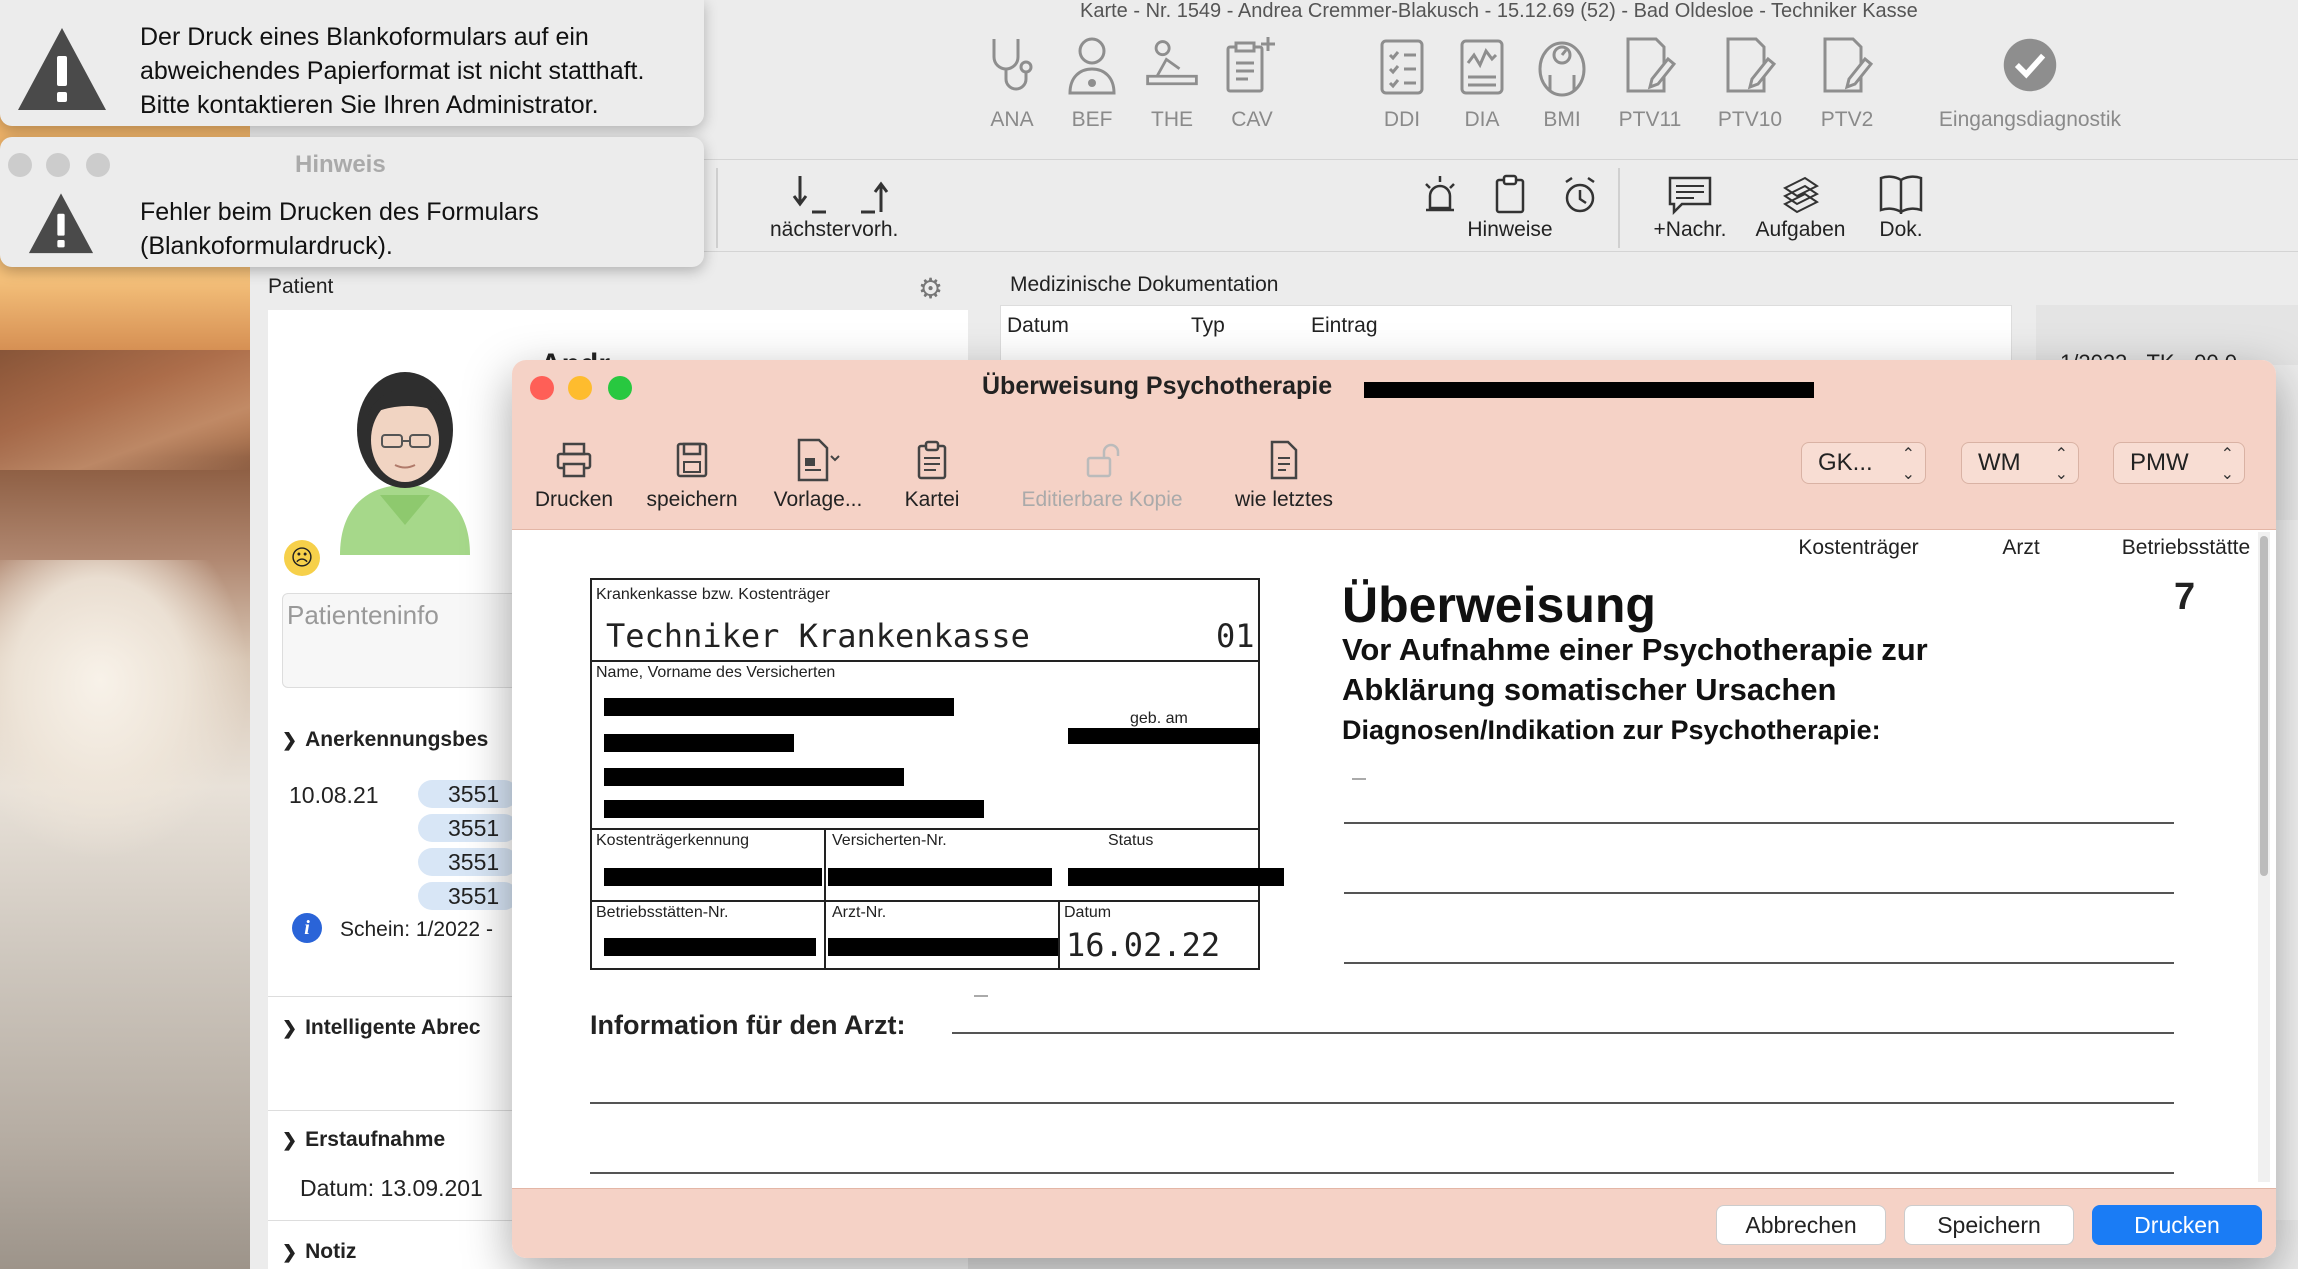 The height and width of the screenshot is (1269, 2298). I want to click on alert-title: Hinweis, so click(340, 164).